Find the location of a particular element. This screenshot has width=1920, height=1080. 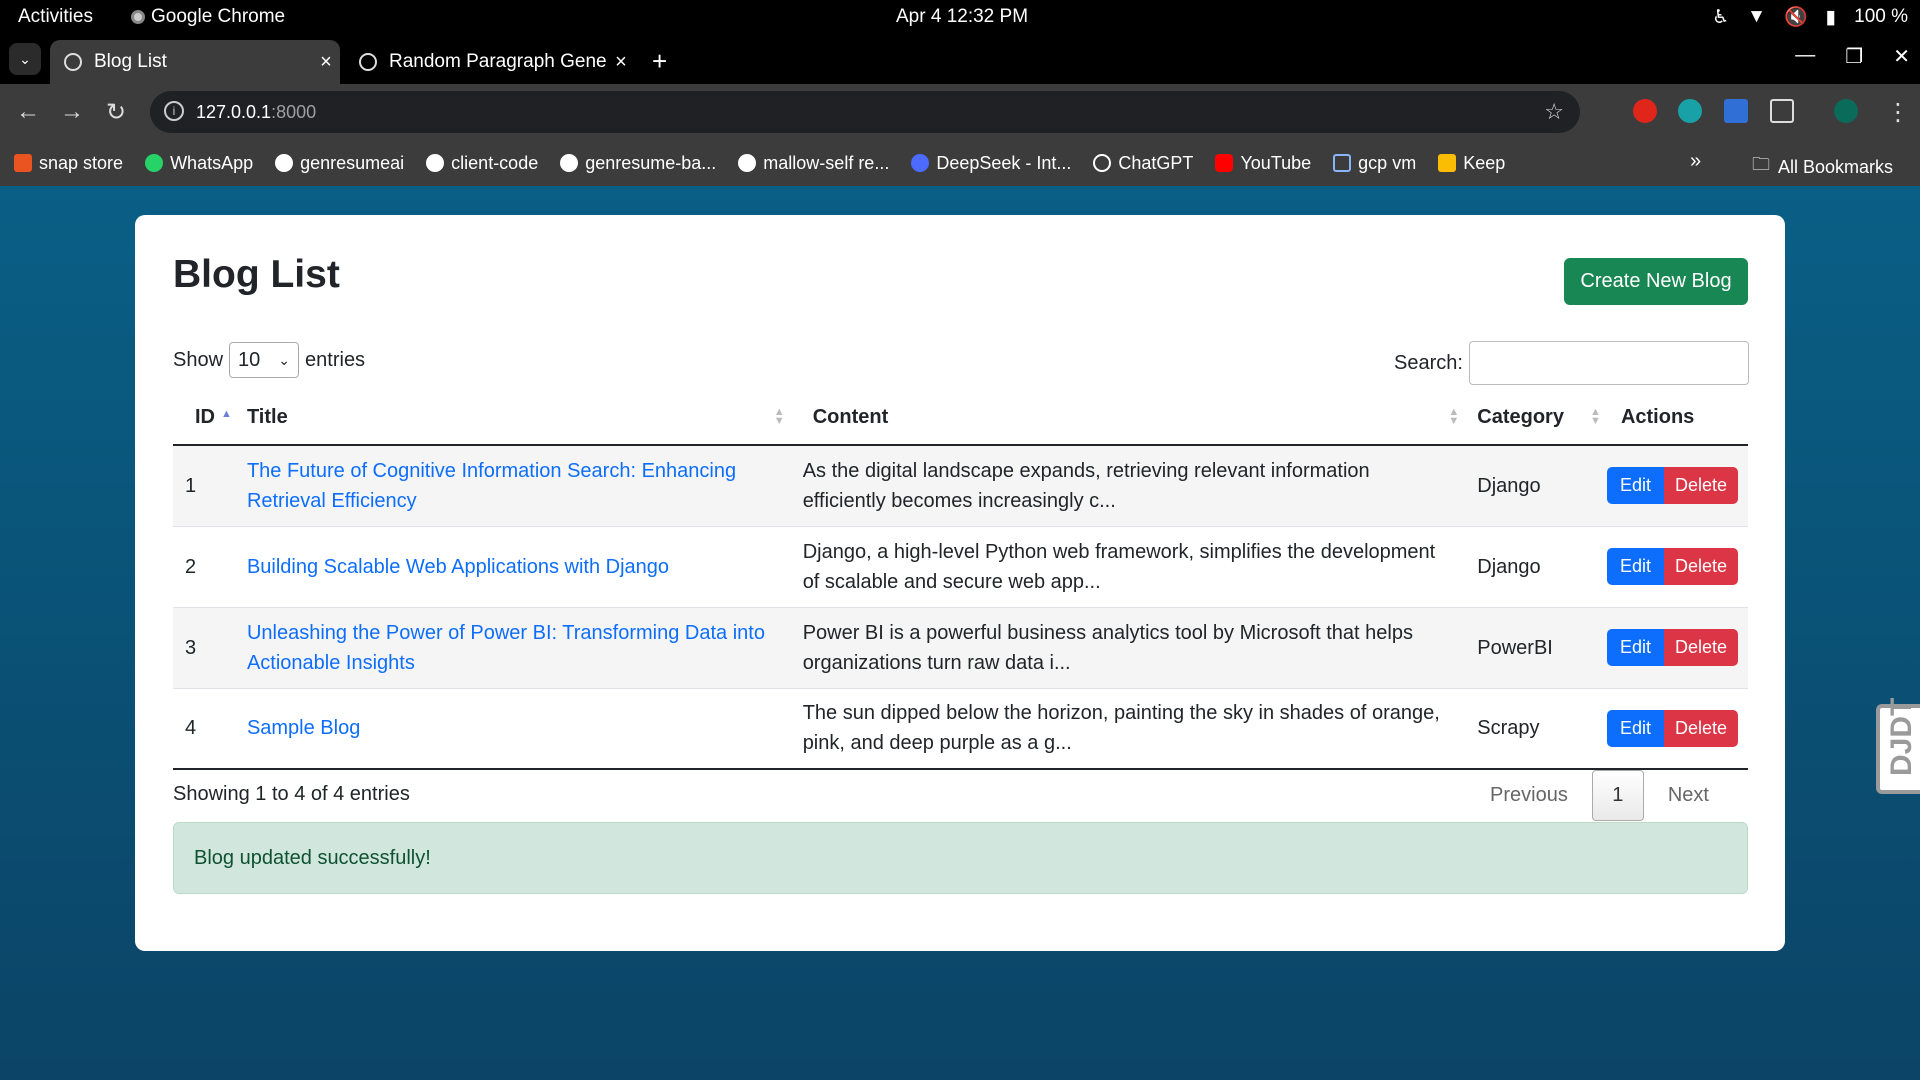

bookmark-keep: Keep is located at coordinates (1471, 163).